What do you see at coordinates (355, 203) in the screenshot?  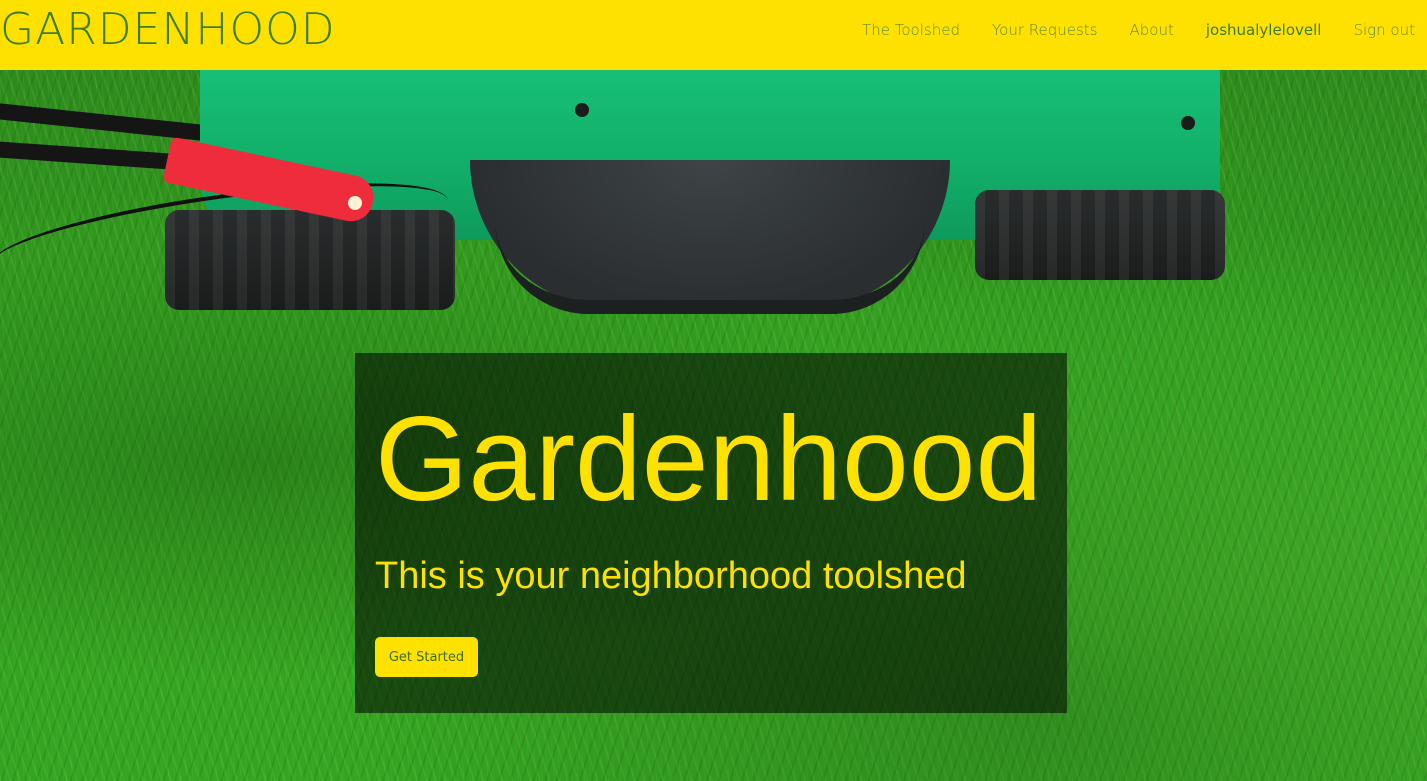 I see `mower-lever-knob` at bounding box center [355, 203].